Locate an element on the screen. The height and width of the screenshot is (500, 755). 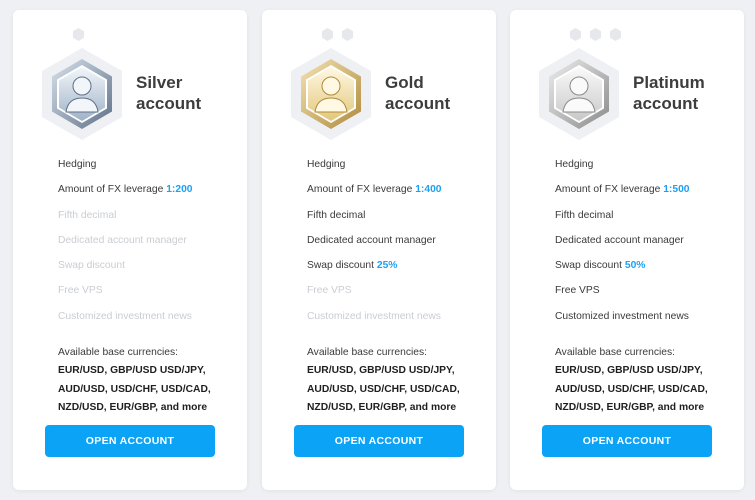
feature-item: Amount of FX leverage 1:500 is located at coordinates (645, 195).